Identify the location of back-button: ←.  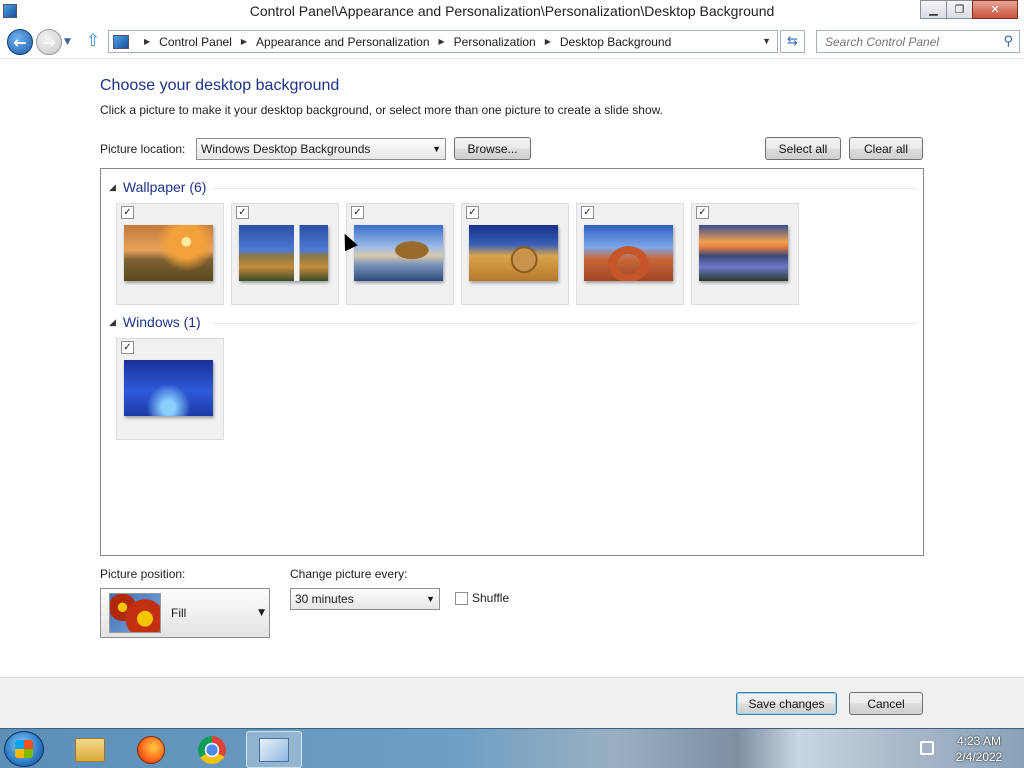
(20, 42).